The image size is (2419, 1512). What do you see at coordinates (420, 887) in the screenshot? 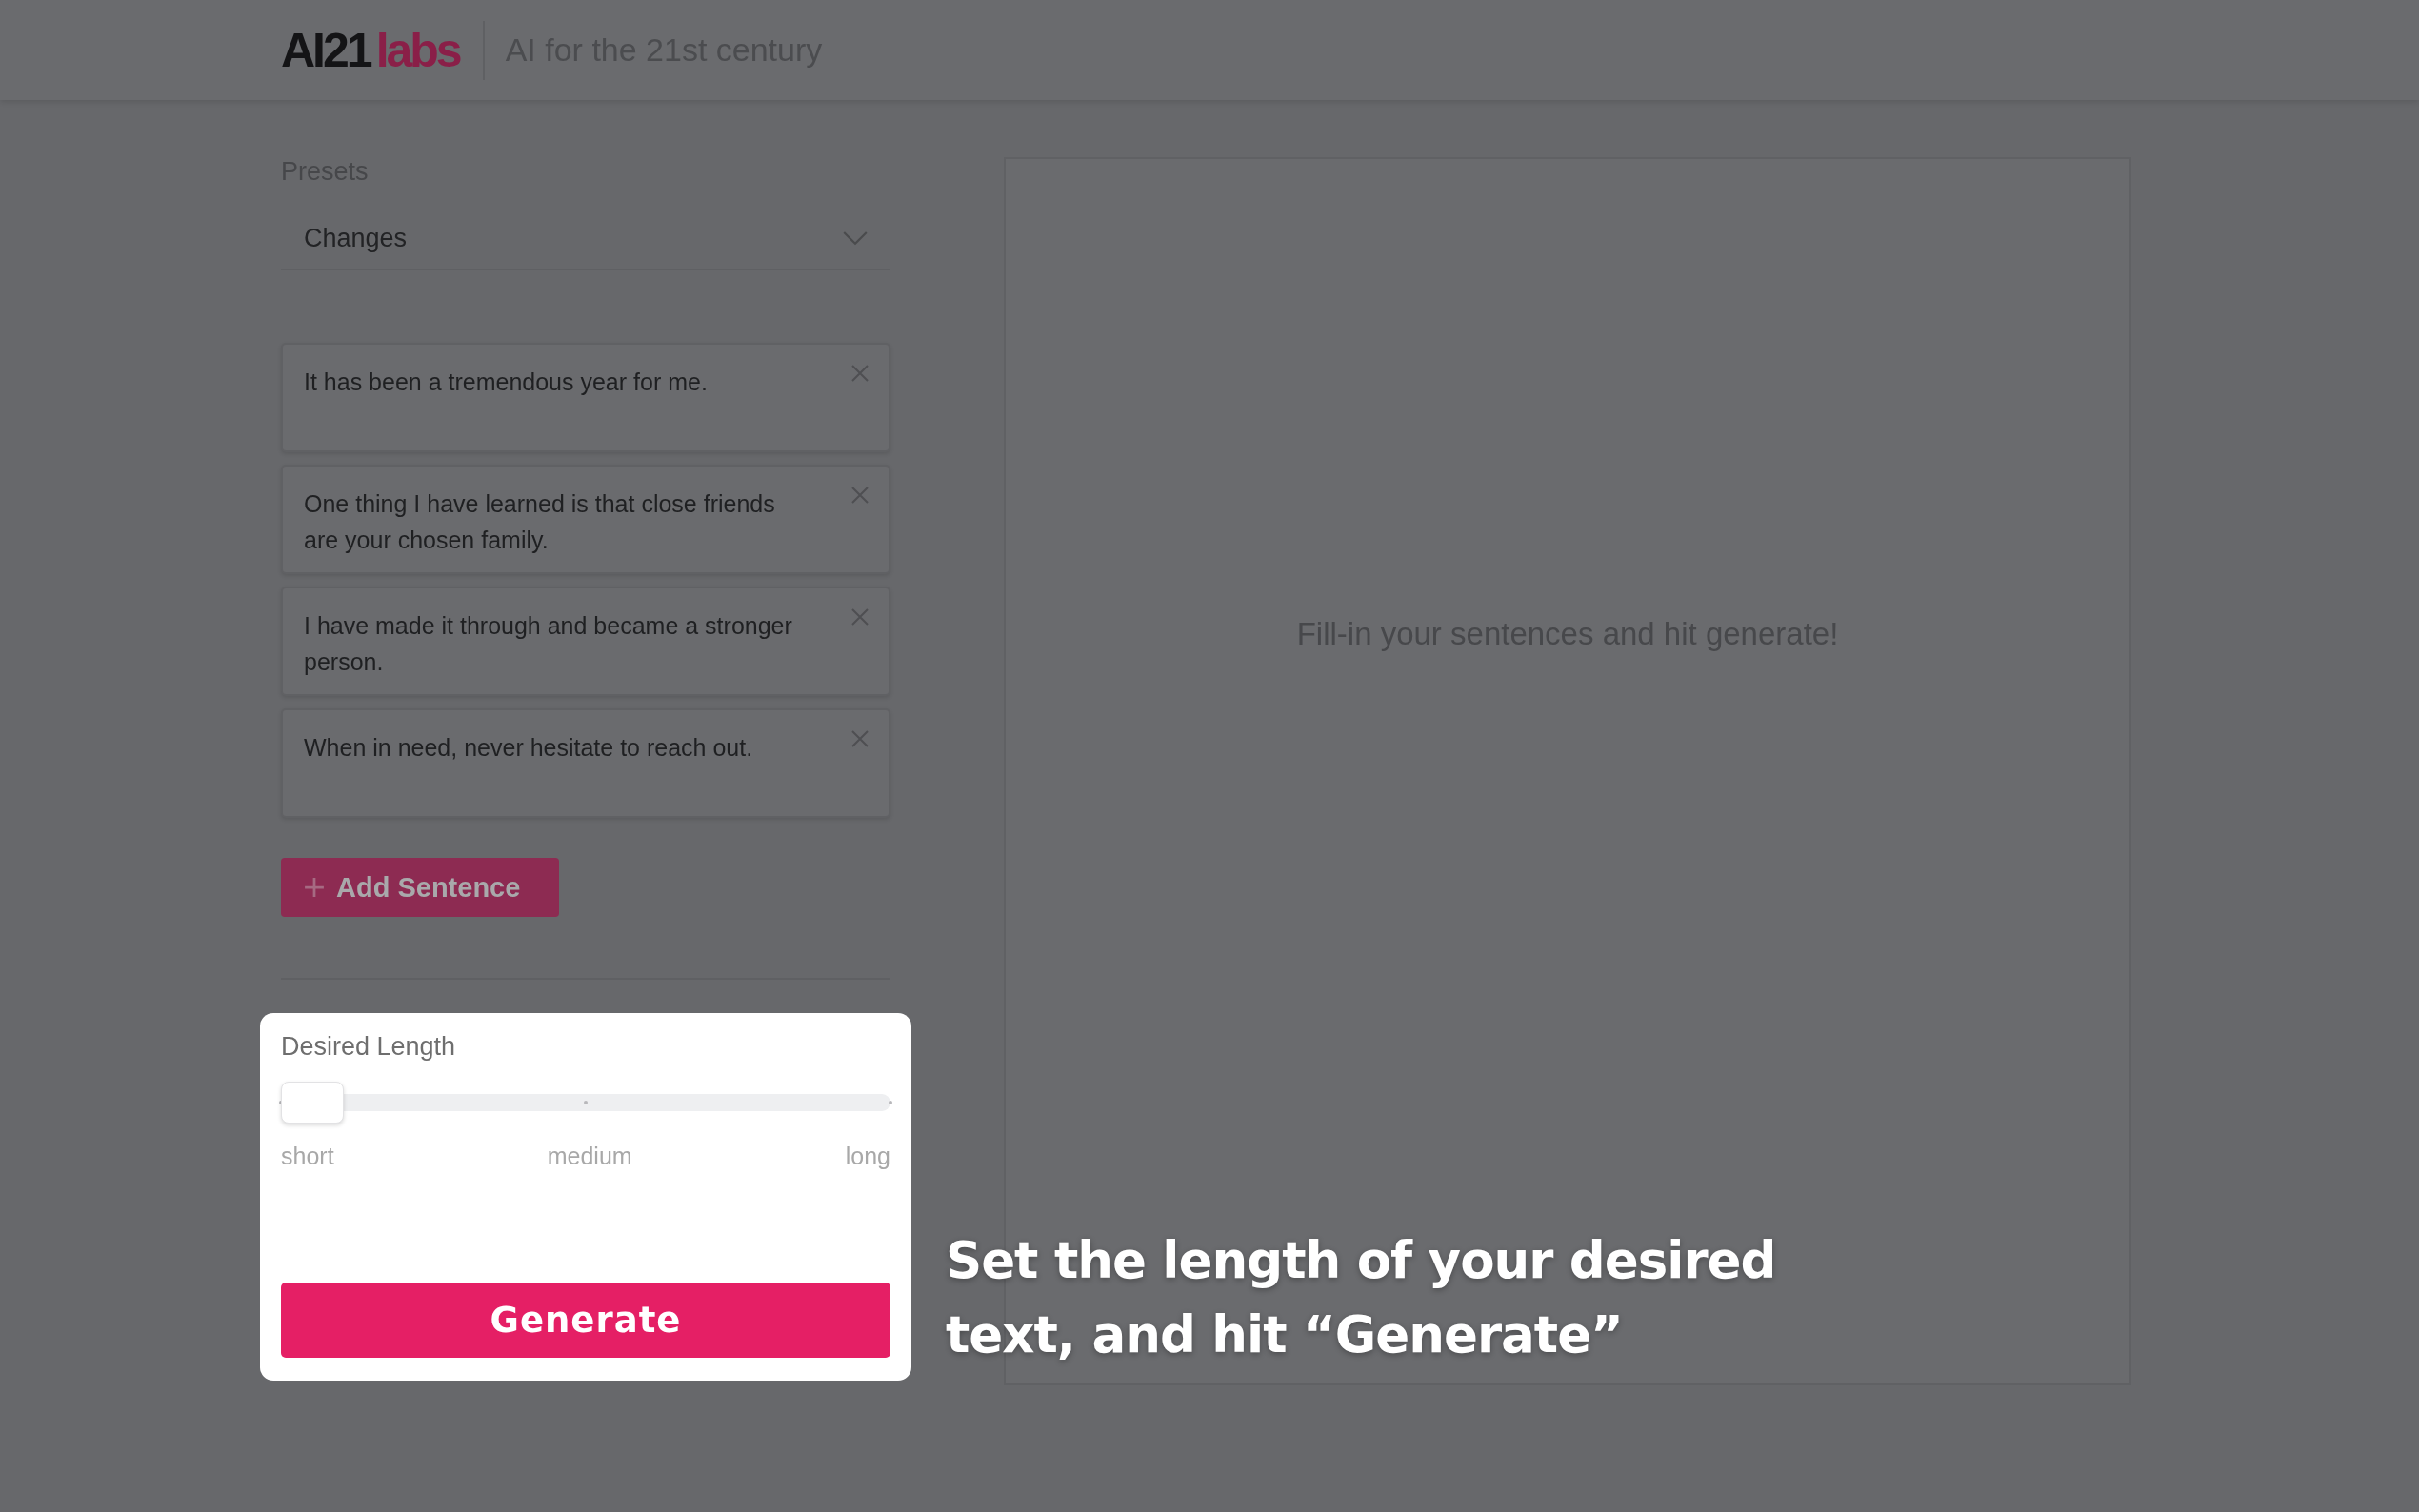
I see `add-sentence-button: Add Sentence` at bounding box center [420, 887].